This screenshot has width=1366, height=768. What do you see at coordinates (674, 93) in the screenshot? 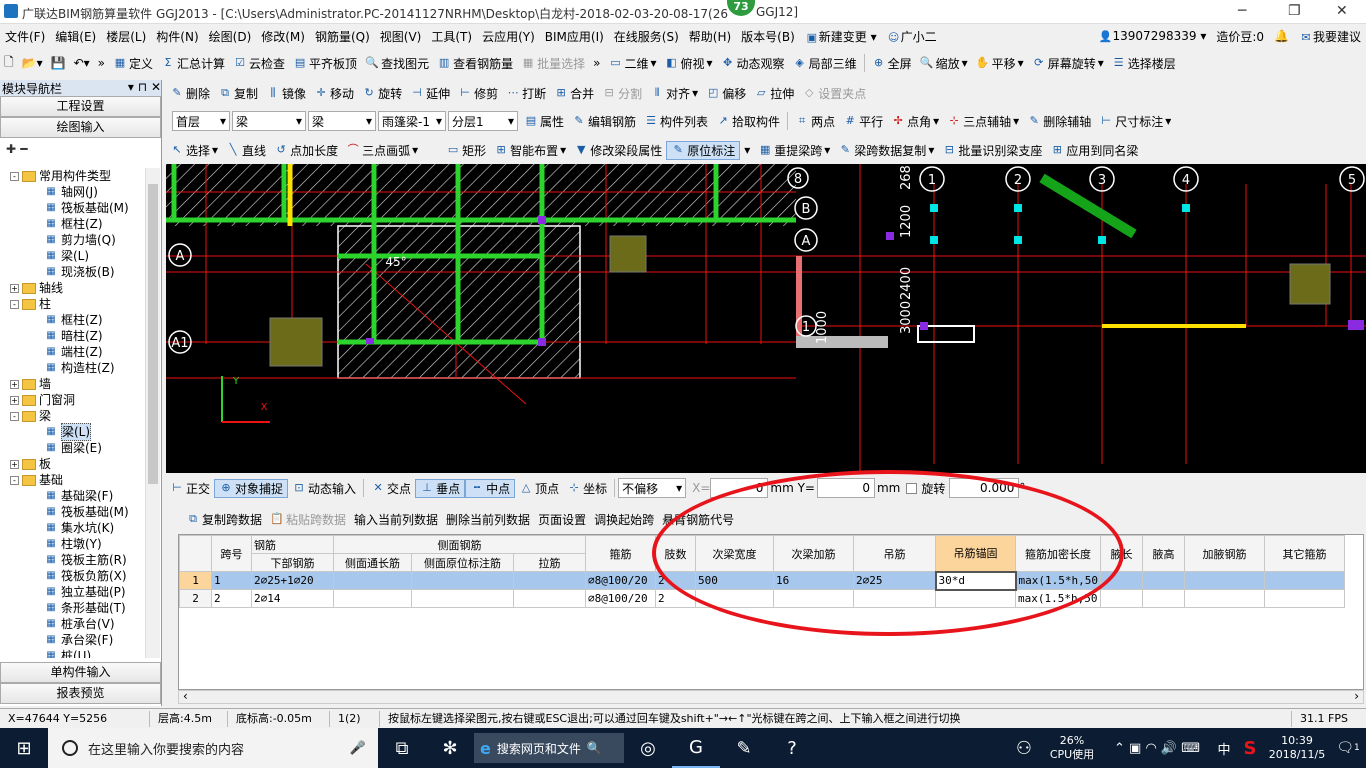
I see `align-button: ⫴ 对齐 ▾` at bounding box center [674, 93].